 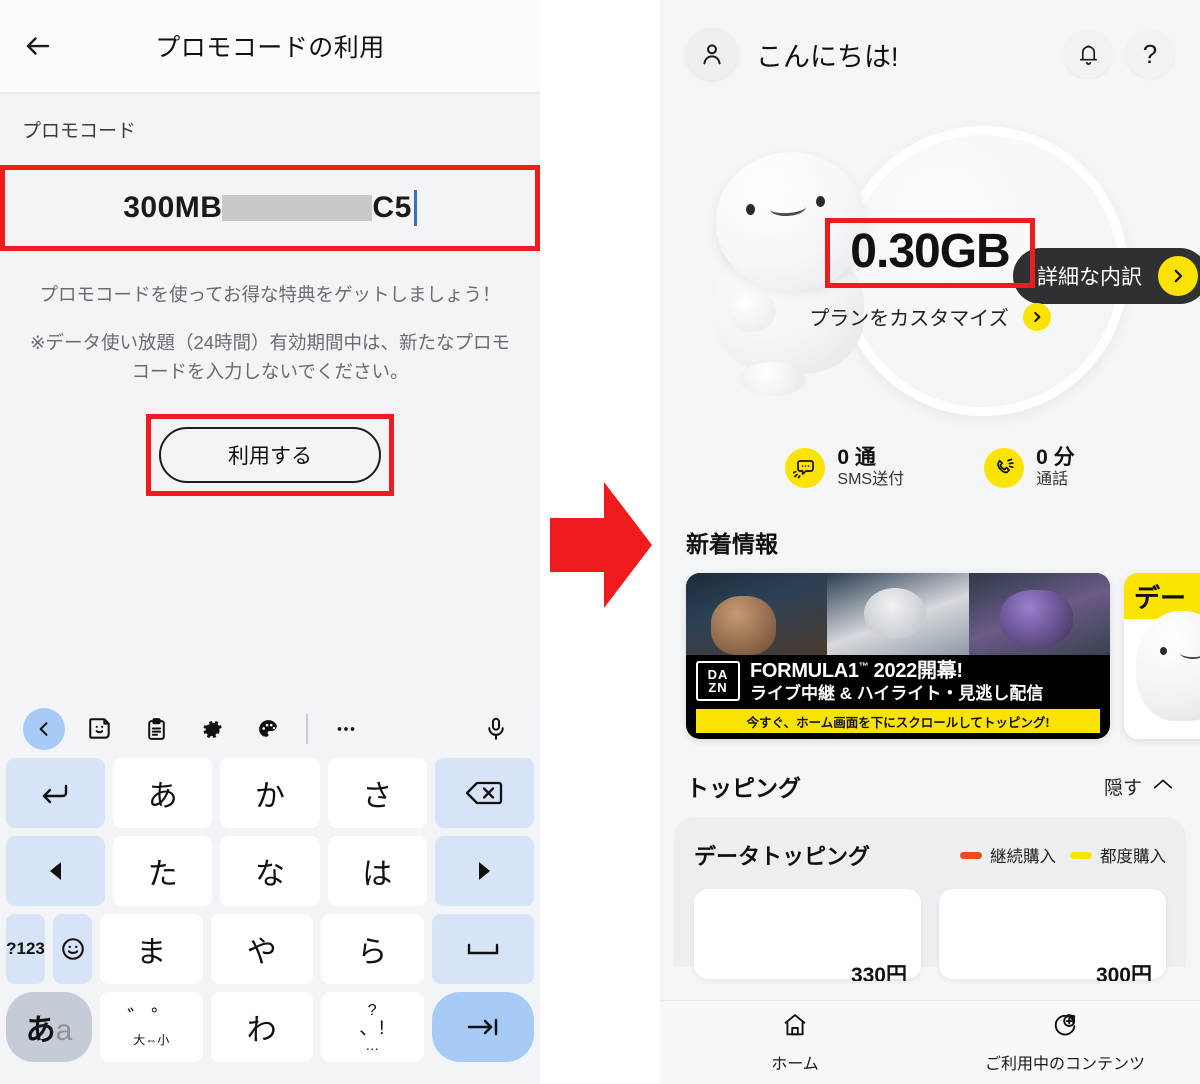 I want to click on customize-plan-button: プランをカスタマイズ, so click(x=930, y=316).